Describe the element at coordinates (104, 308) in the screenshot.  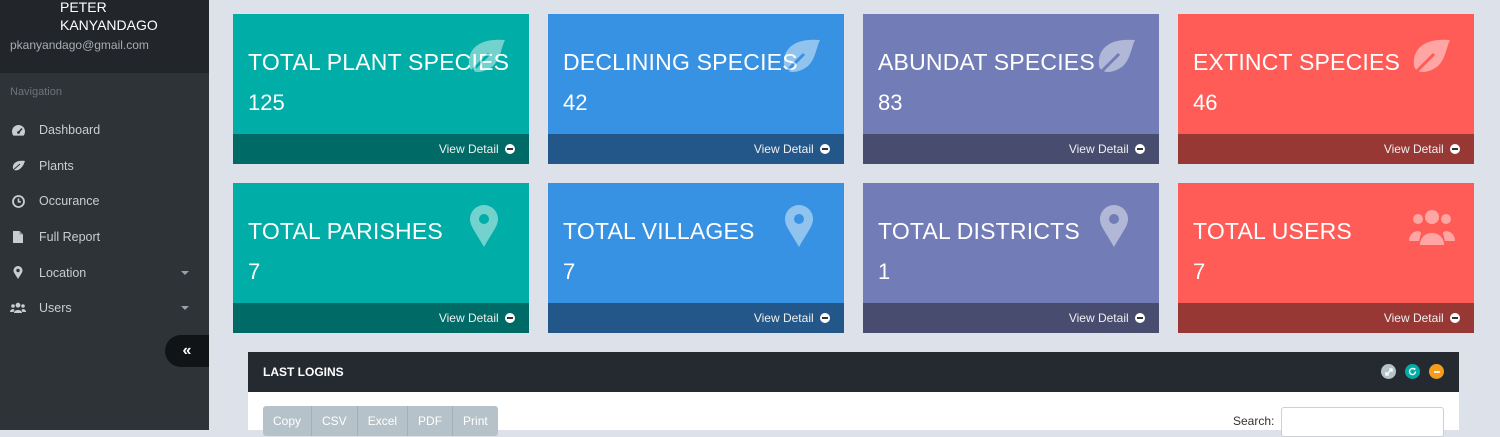
I see `sidebar-item-users: Users` at that location.